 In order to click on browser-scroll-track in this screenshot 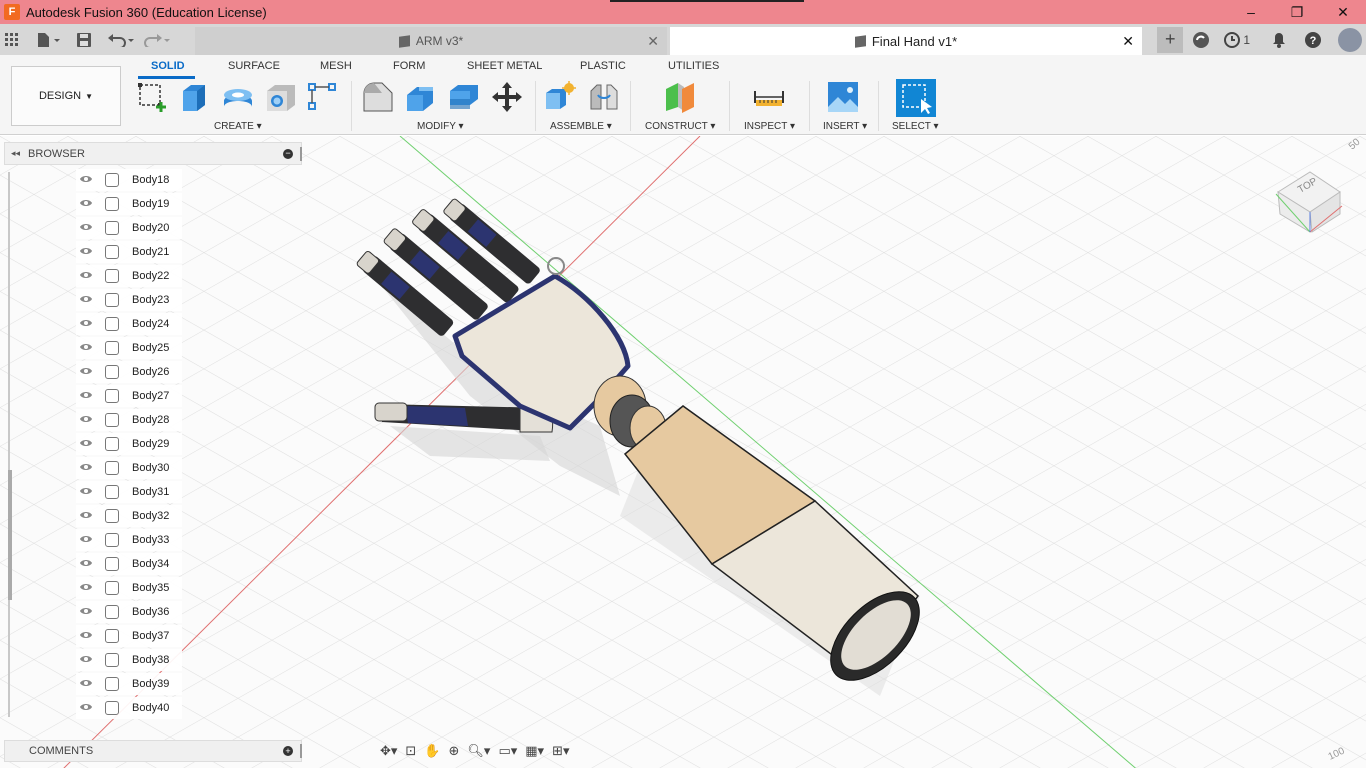, I will do `click(9, 444)`.